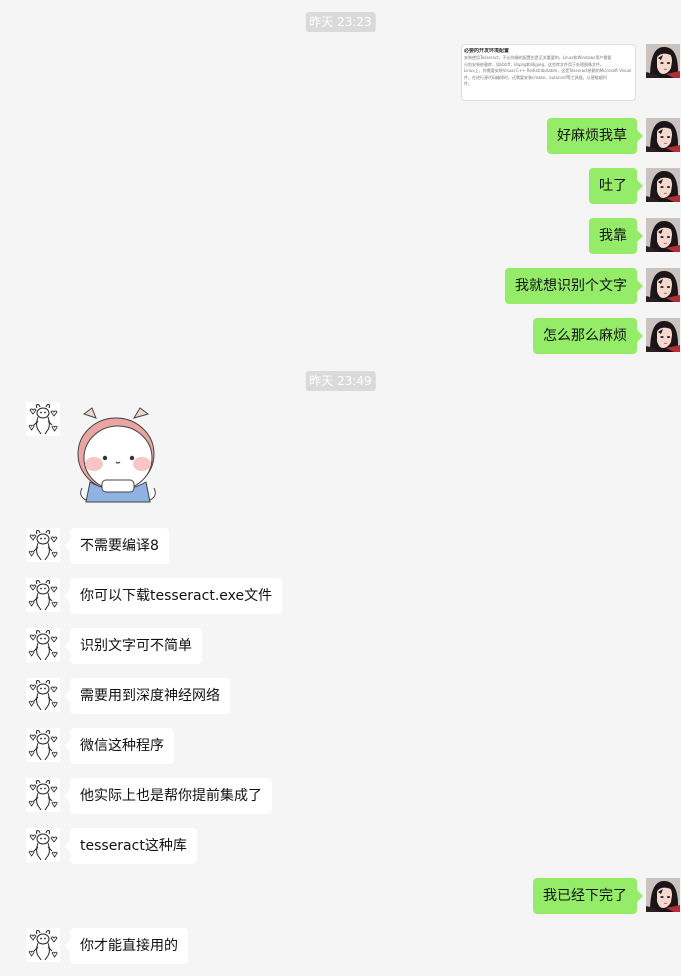  Describe the element at coordinates (126, 946) in the screenshot. I see `received-message-bubble: 你才能直接用的` at that location.